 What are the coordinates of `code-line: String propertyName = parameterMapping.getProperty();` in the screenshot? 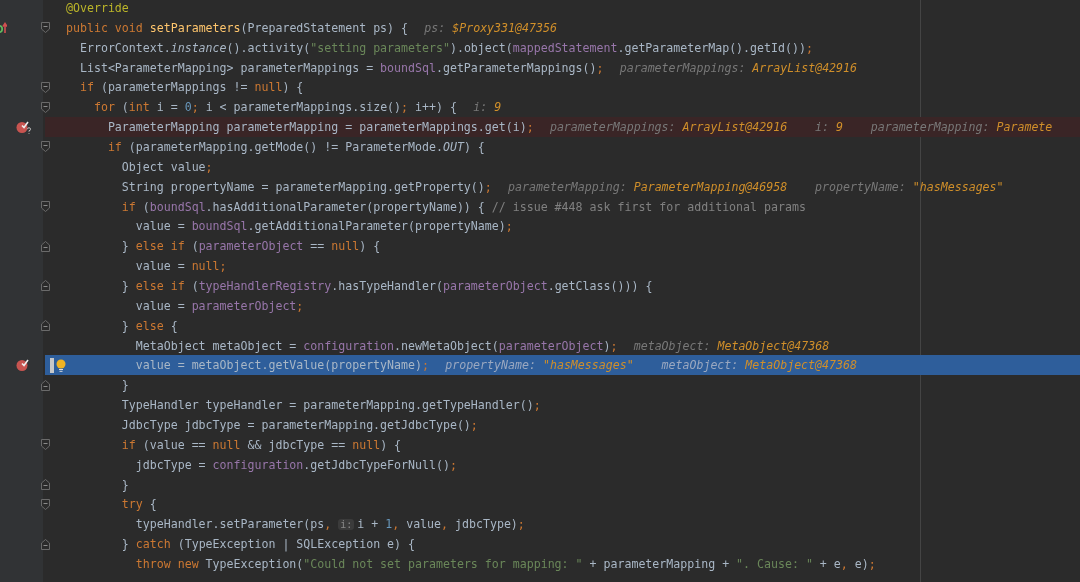 It's located at (306, 186).